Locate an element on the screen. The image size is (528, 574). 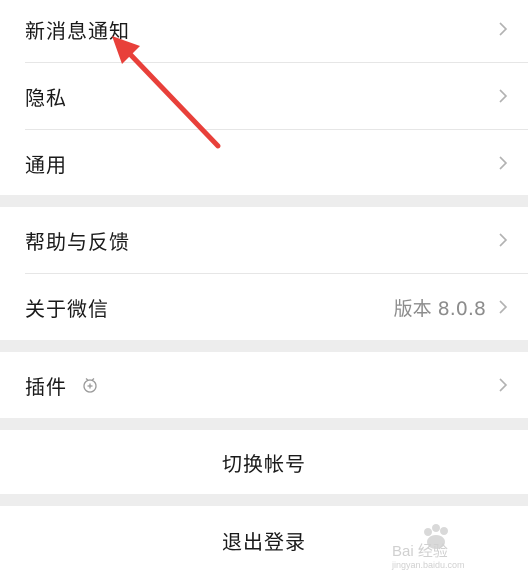
settings-item-about-wechat: 关于微信 版本 8.0.8 is located at coordinates (264, 307).